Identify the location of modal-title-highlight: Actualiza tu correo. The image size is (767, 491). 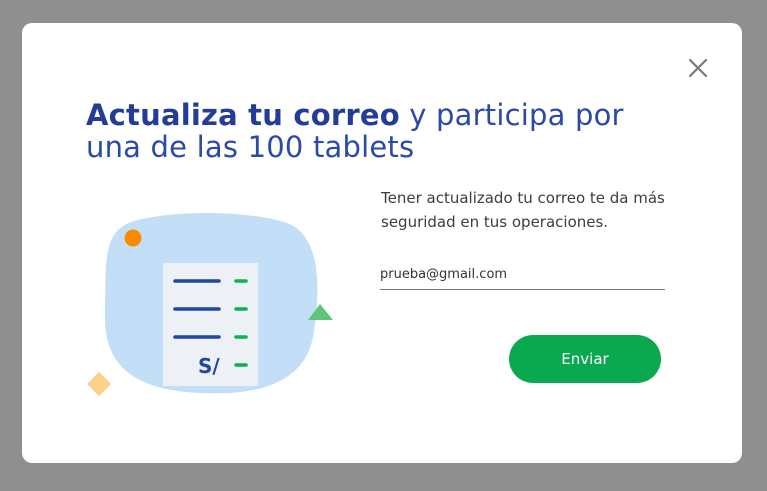
(243, 115).